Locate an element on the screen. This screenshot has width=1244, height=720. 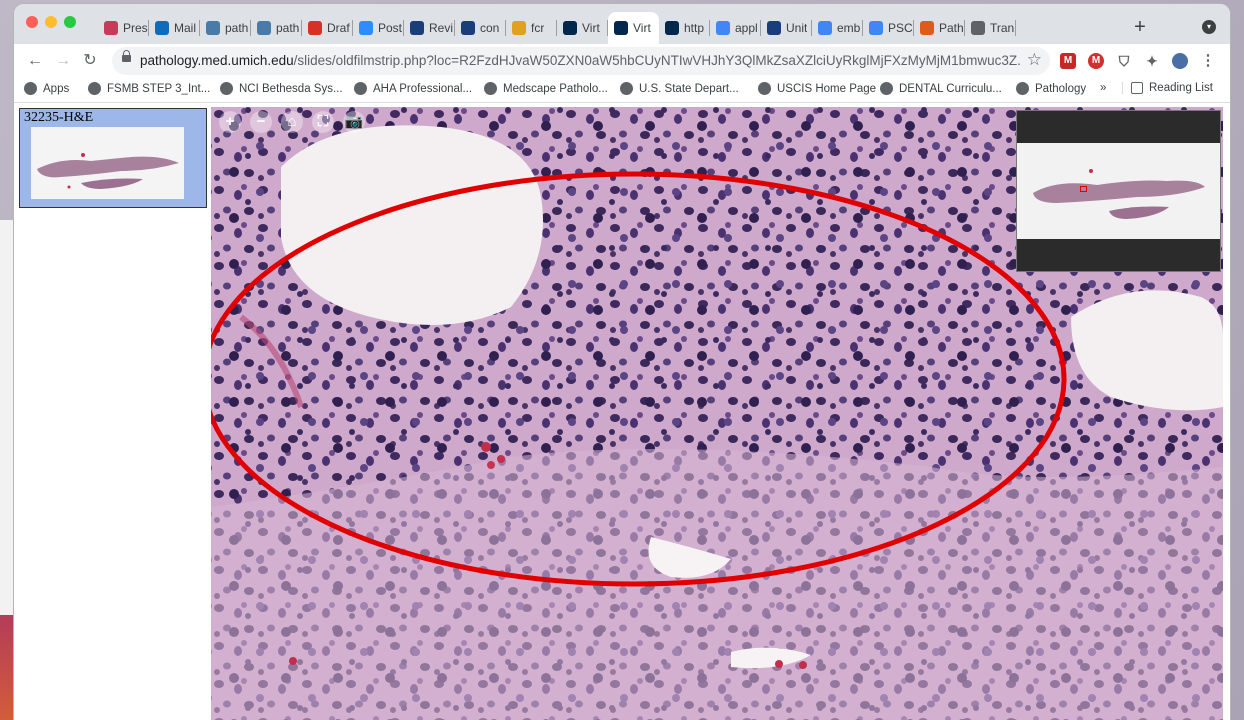
browser-tab: fcr is located at coordinates (531, 28).